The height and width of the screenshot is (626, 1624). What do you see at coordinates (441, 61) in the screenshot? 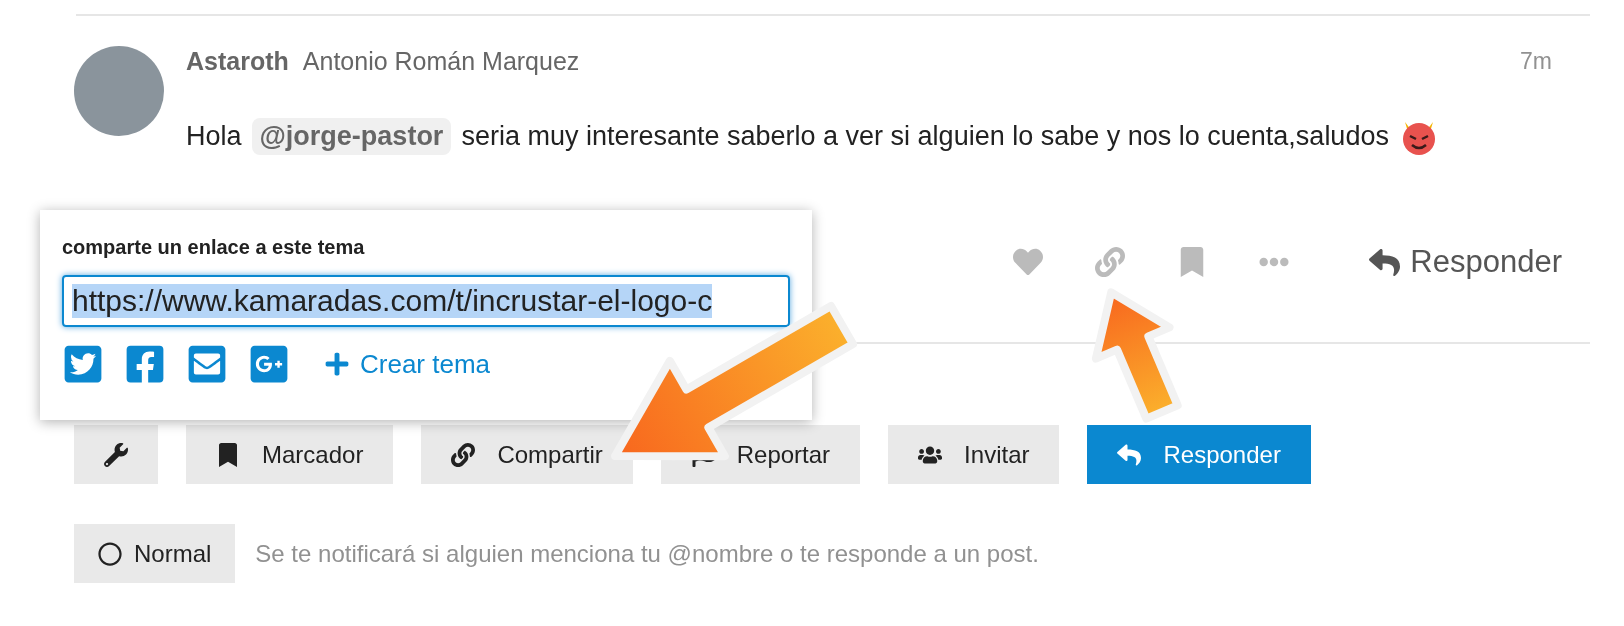
I see `full-name: Antonio Román Marquez` at bounding box center [441, 61].